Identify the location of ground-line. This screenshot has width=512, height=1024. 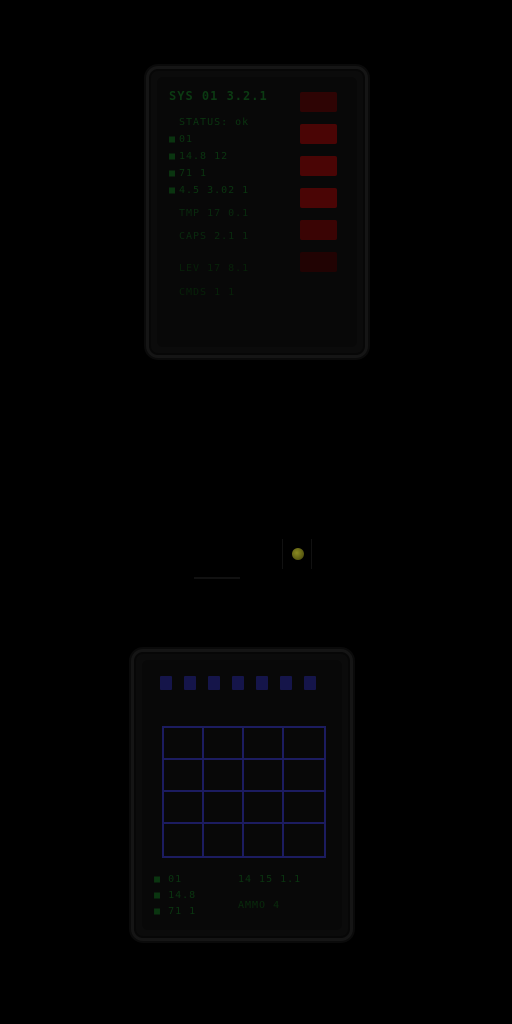
(217, 578).